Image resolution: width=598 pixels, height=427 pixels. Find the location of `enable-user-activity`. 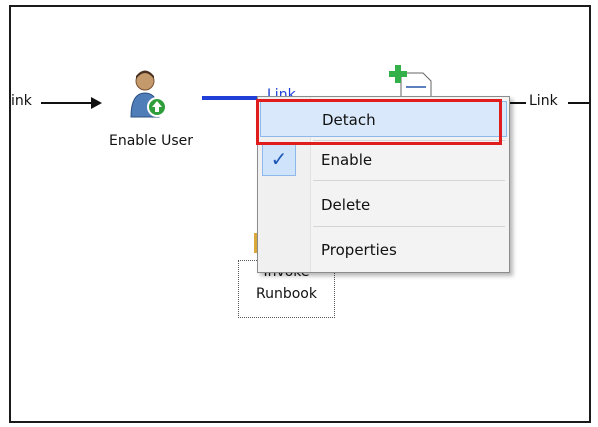

enable-user-activity is located at coordinates (149, 94).